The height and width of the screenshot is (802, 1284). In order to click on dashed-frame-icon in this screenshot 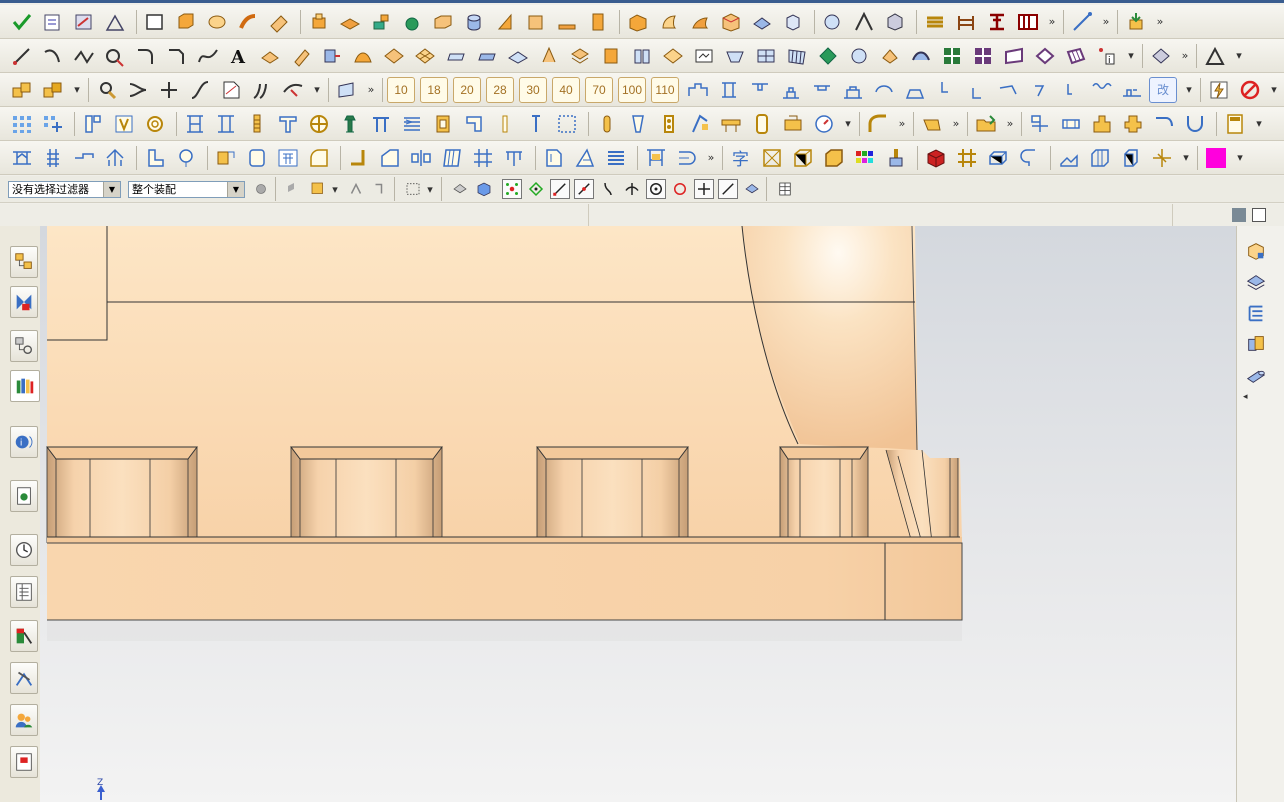, I will do `click(566, 124)`.